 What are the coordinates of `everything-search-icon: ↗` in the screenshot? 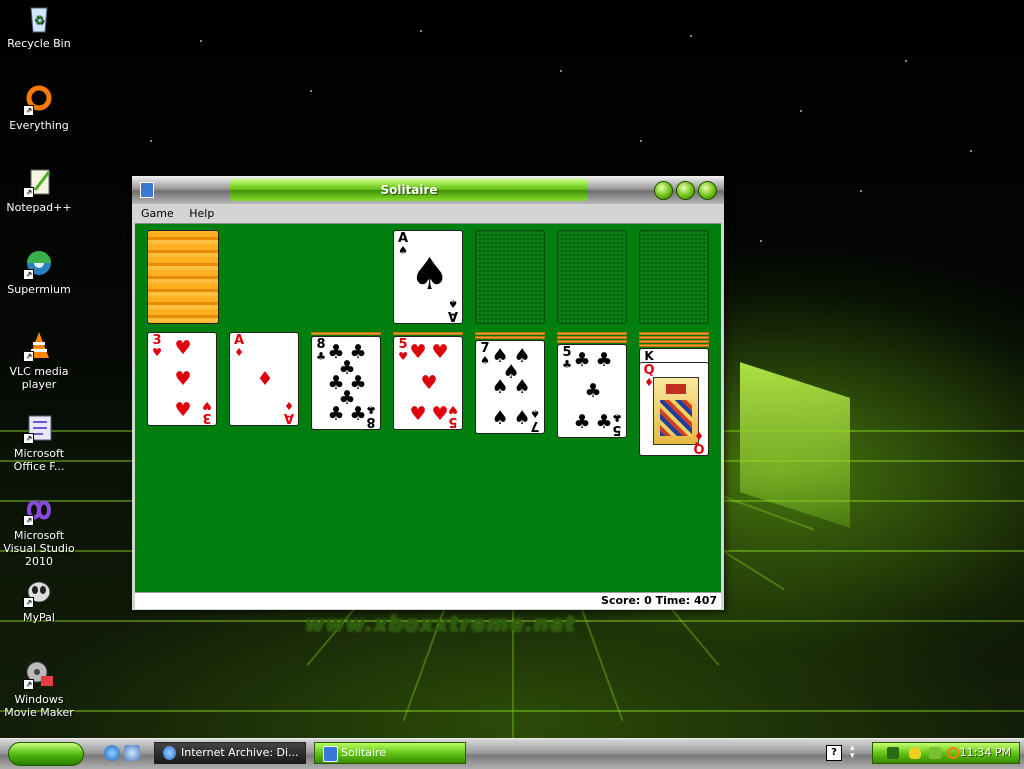 It's located at (39, 100).